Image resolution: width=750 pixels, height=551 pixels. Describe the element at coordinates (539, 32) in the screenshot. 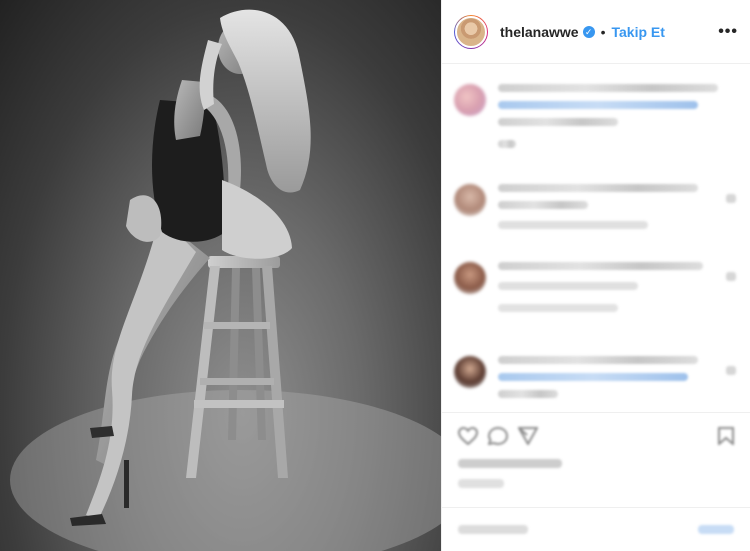

I see `username-link: thelanawwe` at that location.